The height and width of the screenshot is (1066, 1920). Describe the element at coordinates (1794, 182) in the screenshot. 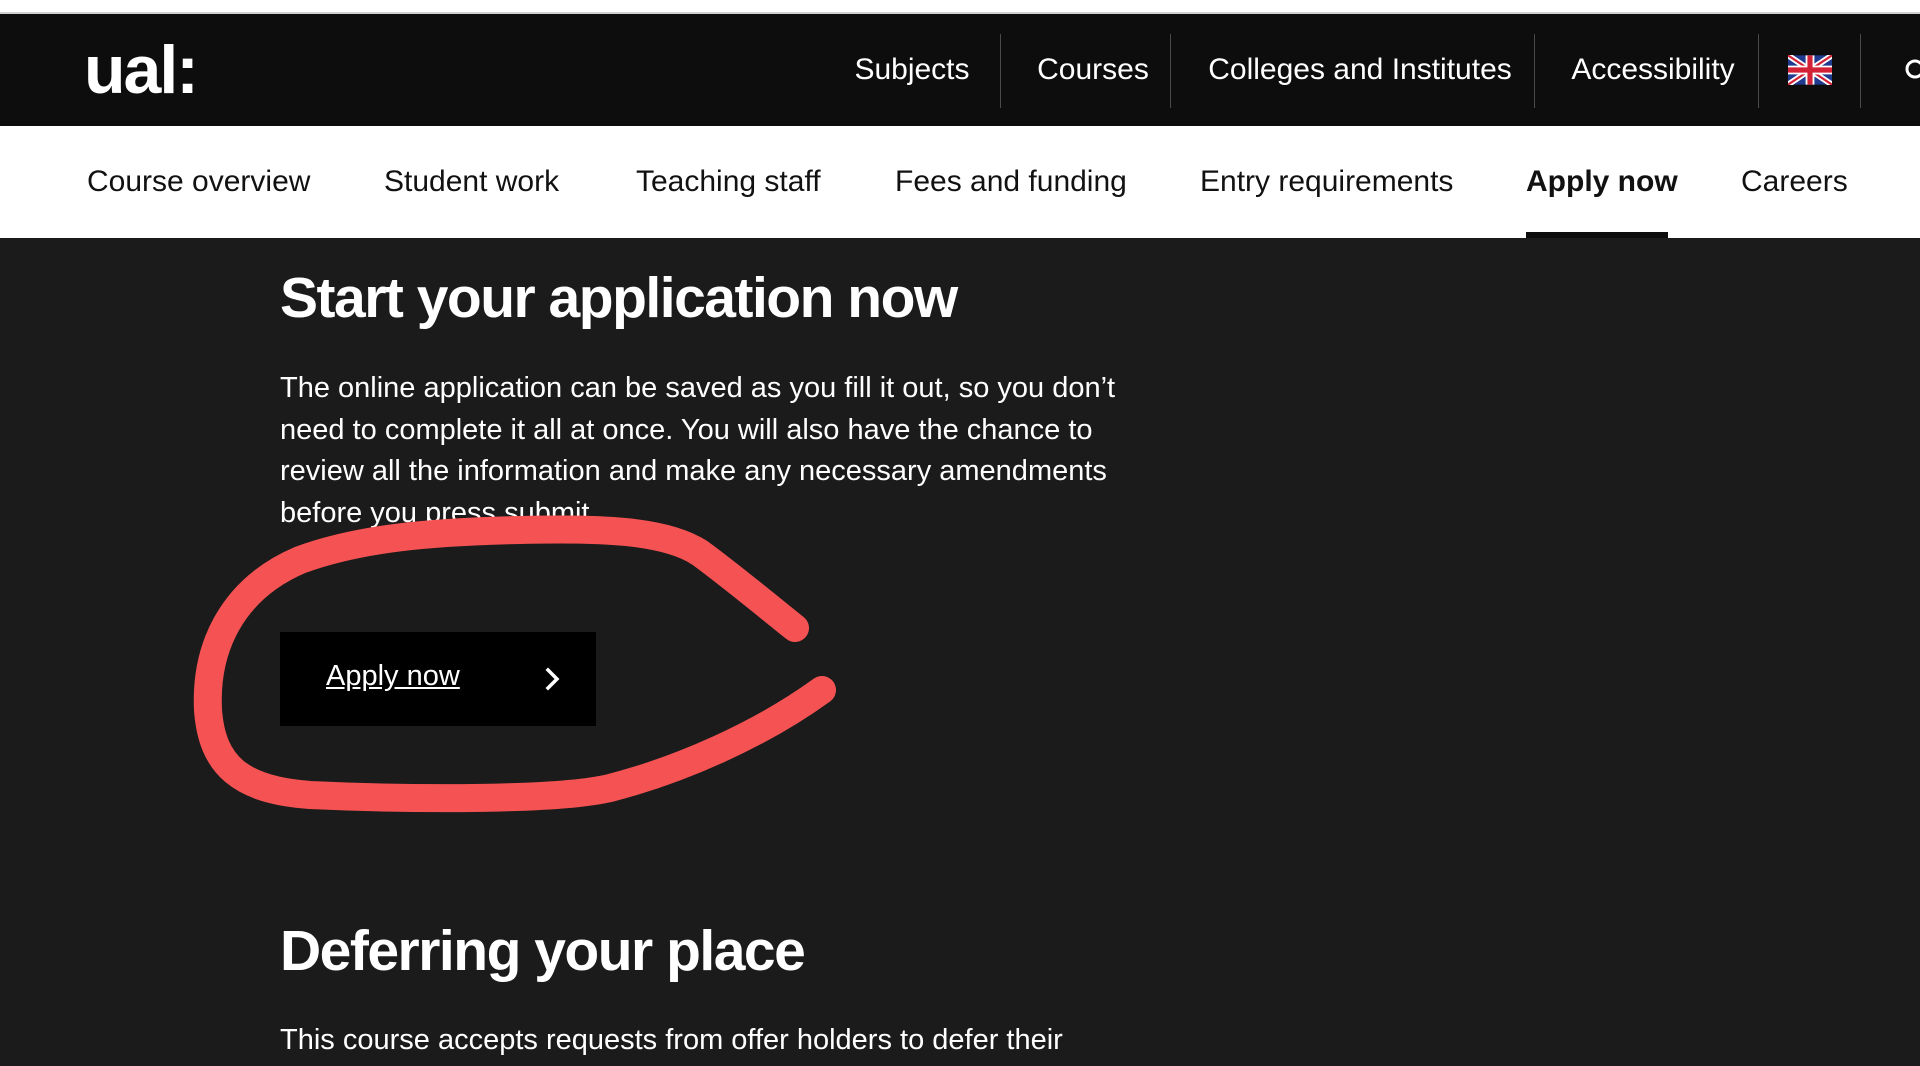

I see `tab-careers: Careers` at that location.